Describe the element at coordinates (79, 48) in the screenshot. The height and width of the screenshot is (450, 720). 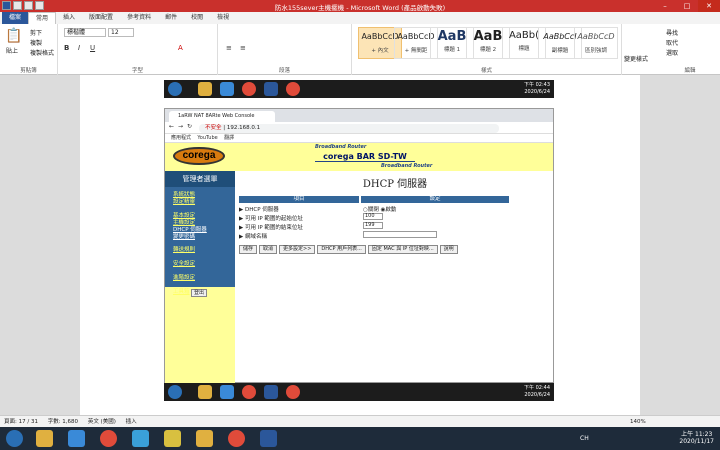
I see `italic-icon: I` at that location.